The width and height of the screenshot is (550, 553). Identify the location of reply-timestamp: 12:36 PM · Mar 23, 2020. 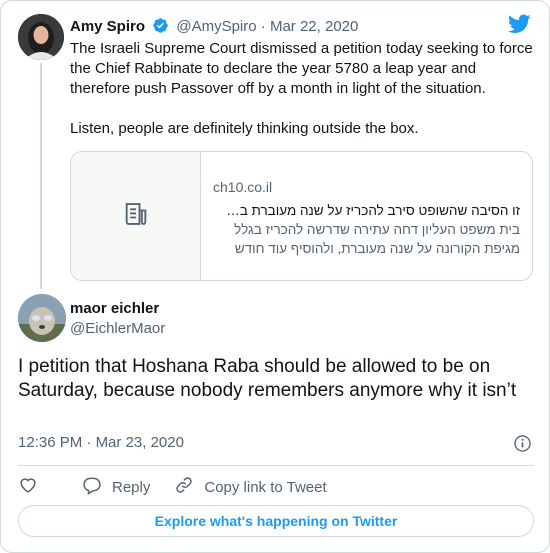
(101, 442).